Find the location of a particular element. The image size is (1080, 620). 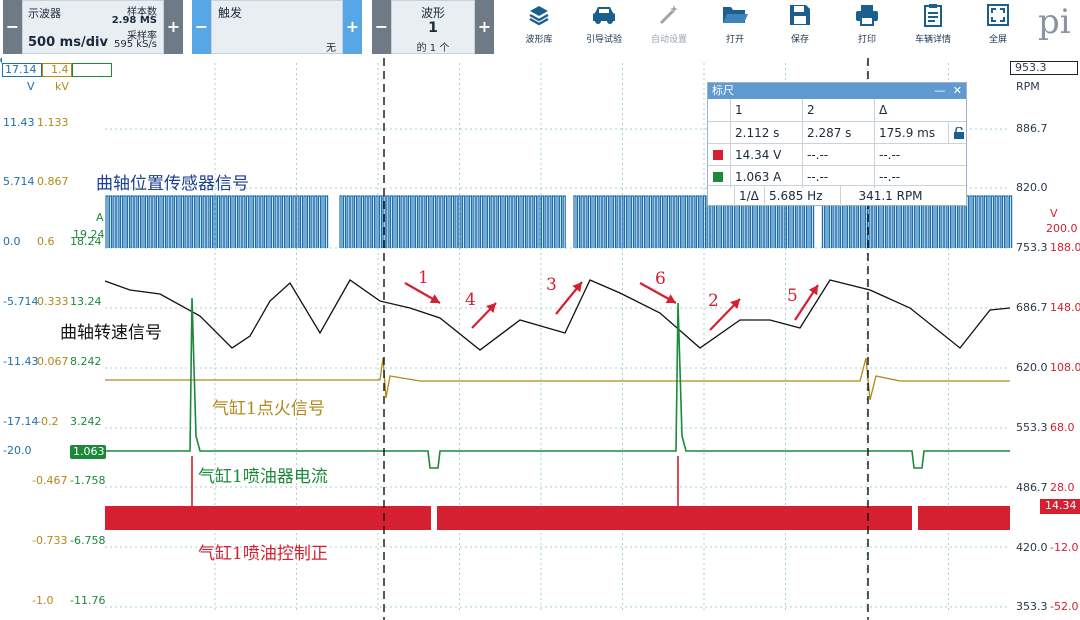

ruler-close-button: ✕ is located at coordinates (957, 90).